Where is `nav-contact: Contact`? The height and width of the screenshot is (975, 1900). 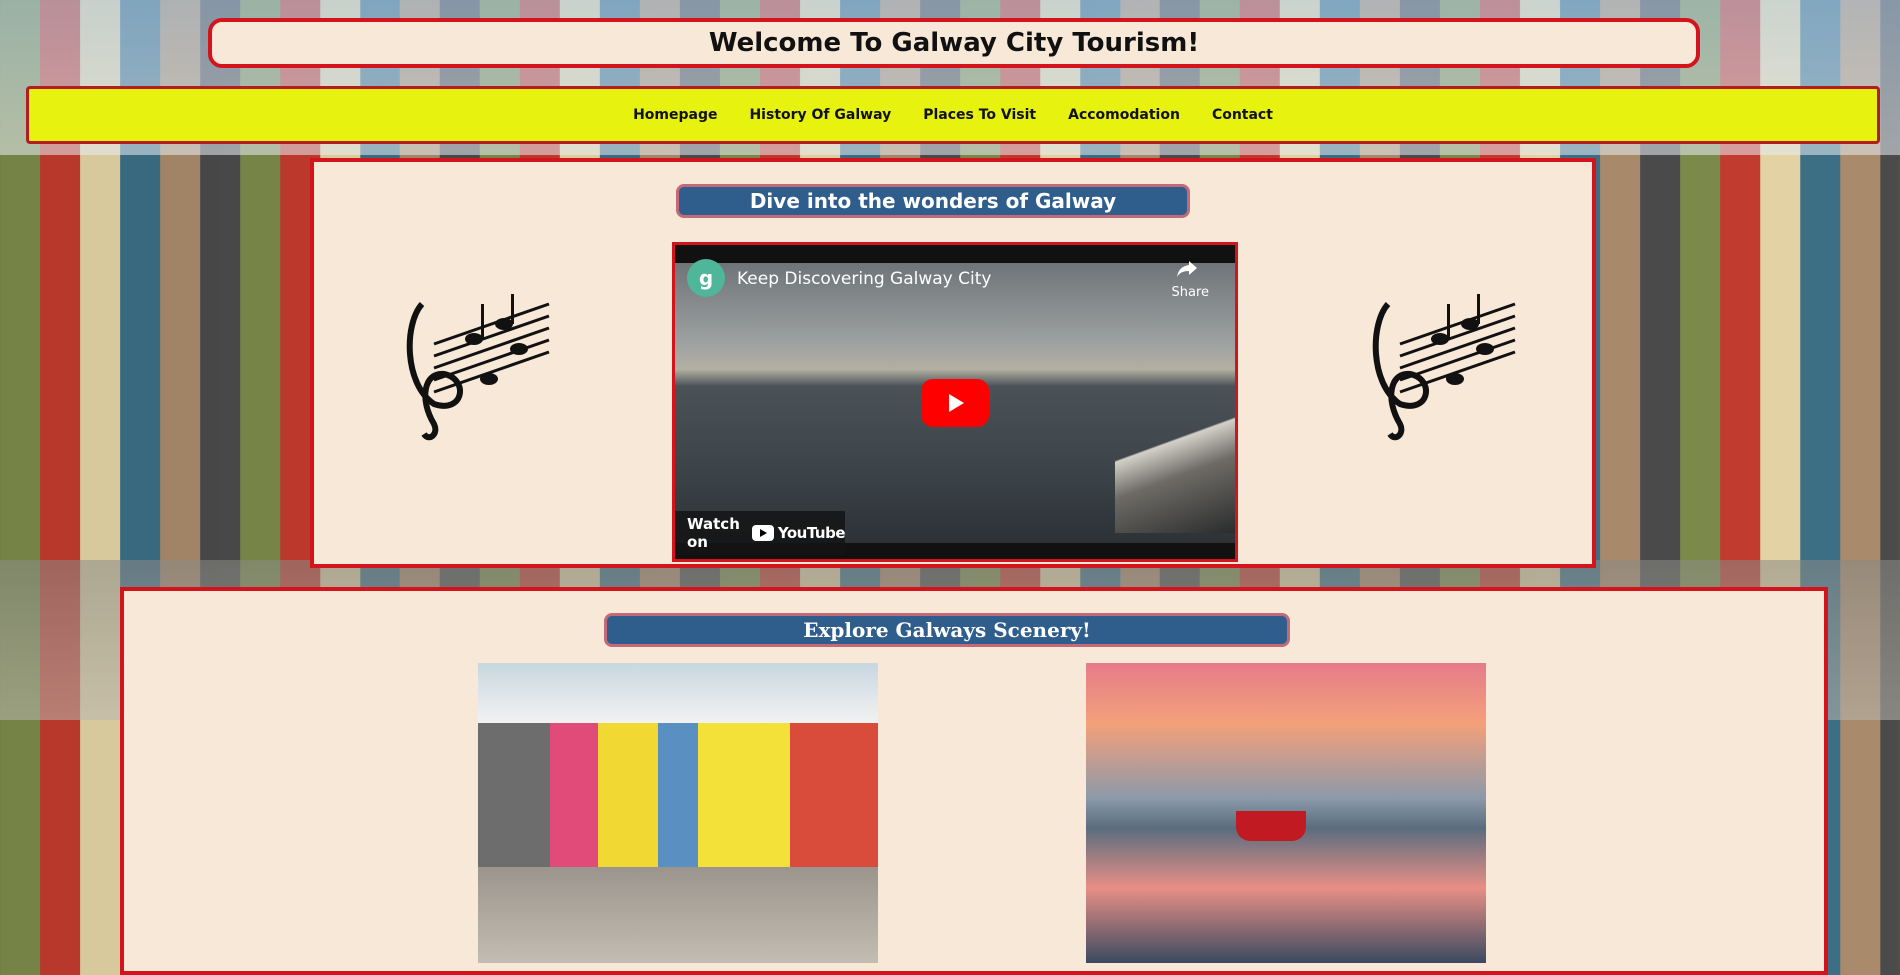
nav-contact: Contact is located at coordinates (1242, 115).